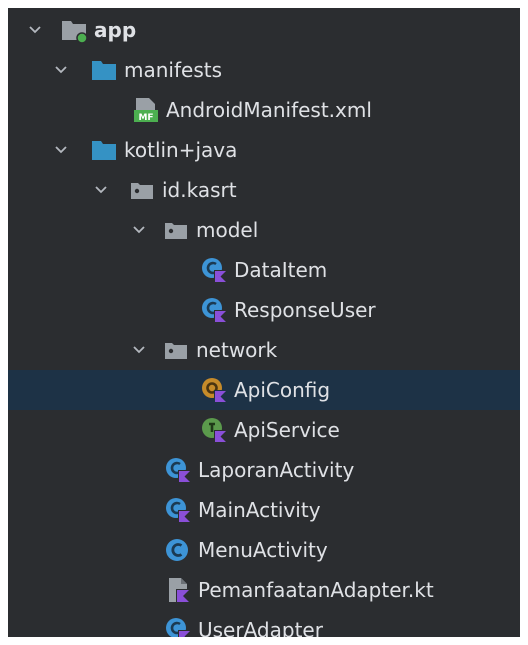  I want to click on tree-row-label: network, so click(237, 350).